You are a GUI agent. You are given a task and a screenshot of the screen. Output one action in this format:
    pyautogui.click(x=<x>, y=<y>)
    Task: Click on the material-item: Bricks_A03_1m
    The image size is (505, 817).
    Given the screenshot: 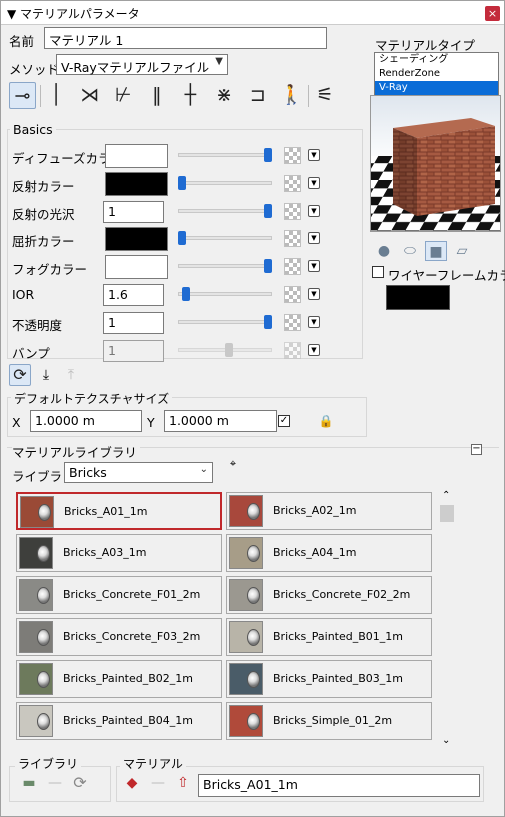 What is the action you would take?
    pyautogui.click(x=119, y=553)
    